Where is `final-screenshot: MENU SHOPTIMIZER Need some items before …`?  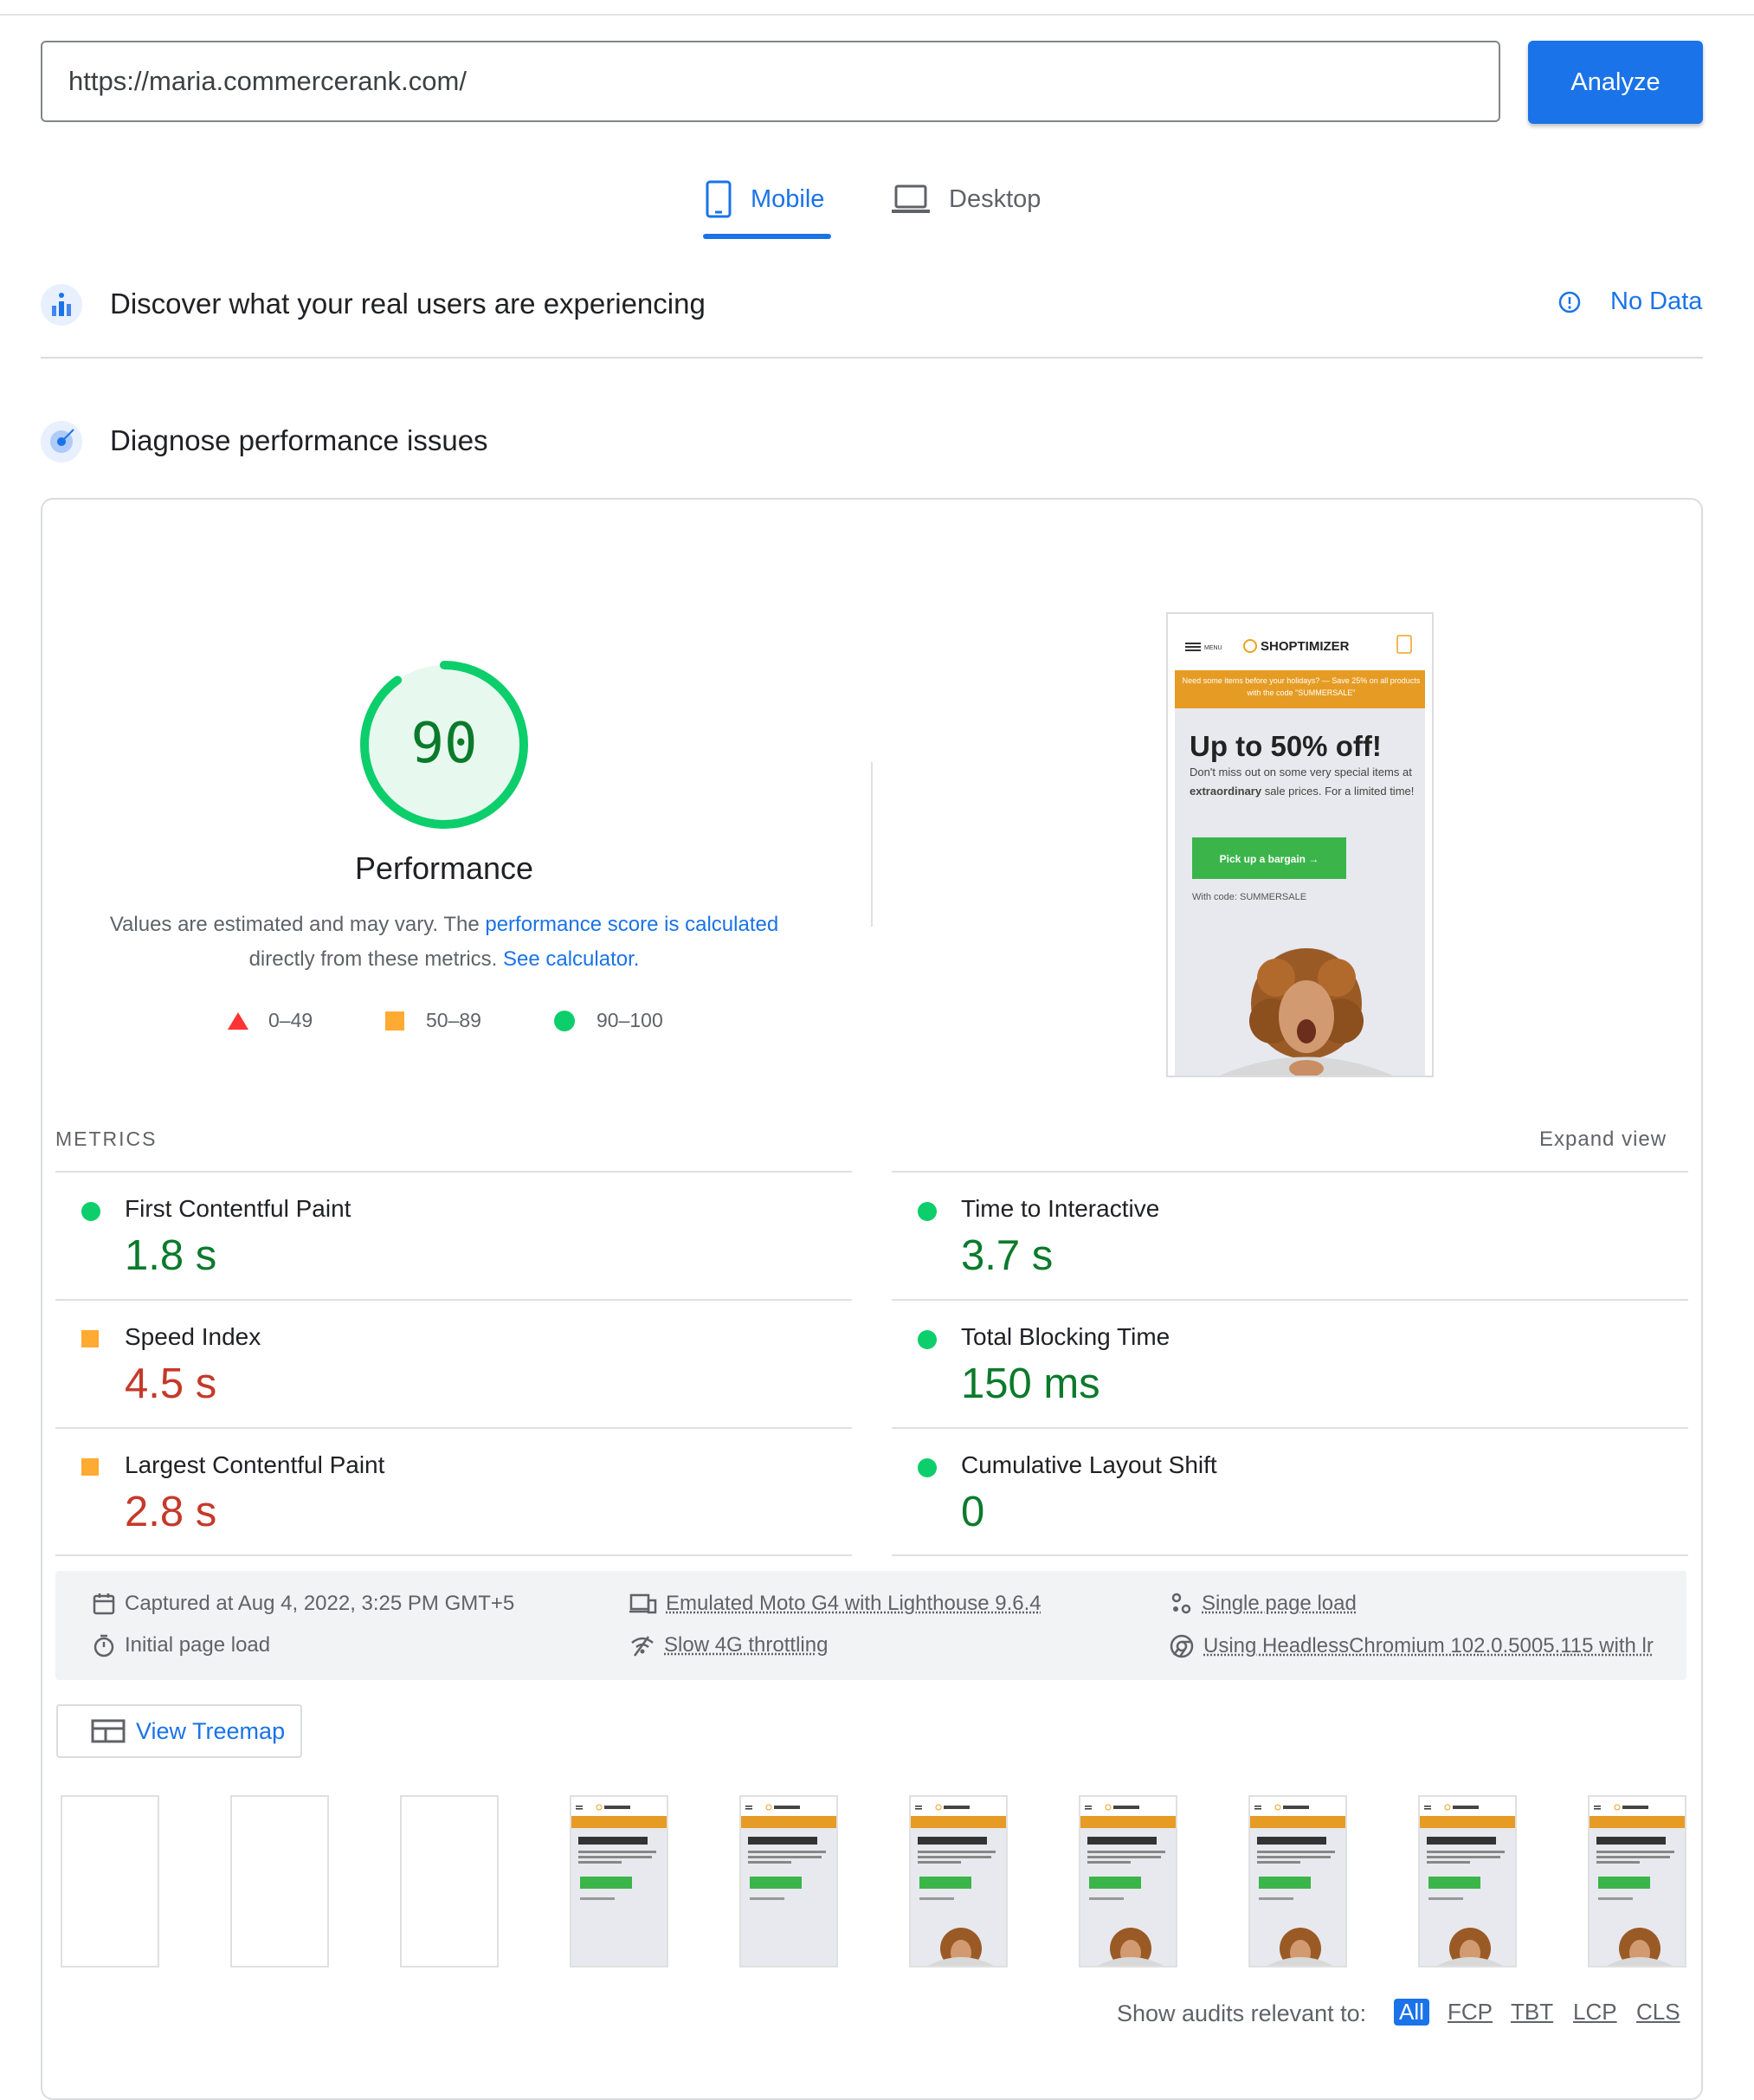
final-screenshot: MENU SHOPTIMIZER Need some items before … is located at coordinates (1300, 844).